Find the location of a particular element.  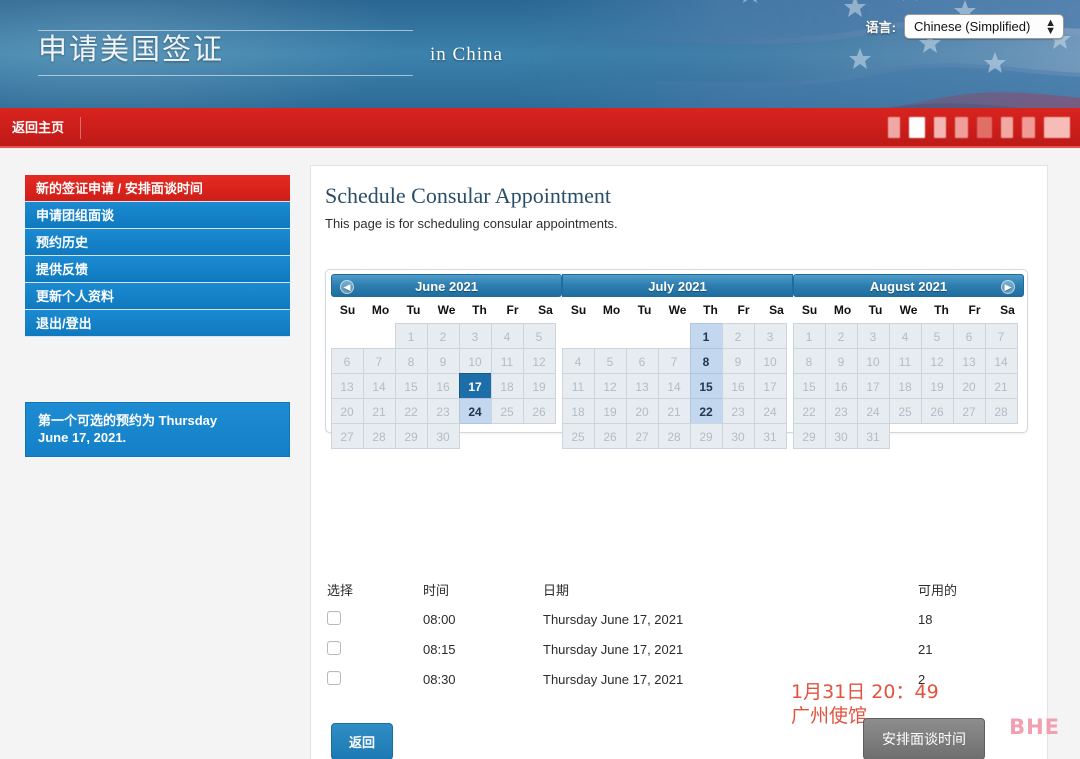

calendar-week-row: 29 30 31 is located at coordinates (908, 435).